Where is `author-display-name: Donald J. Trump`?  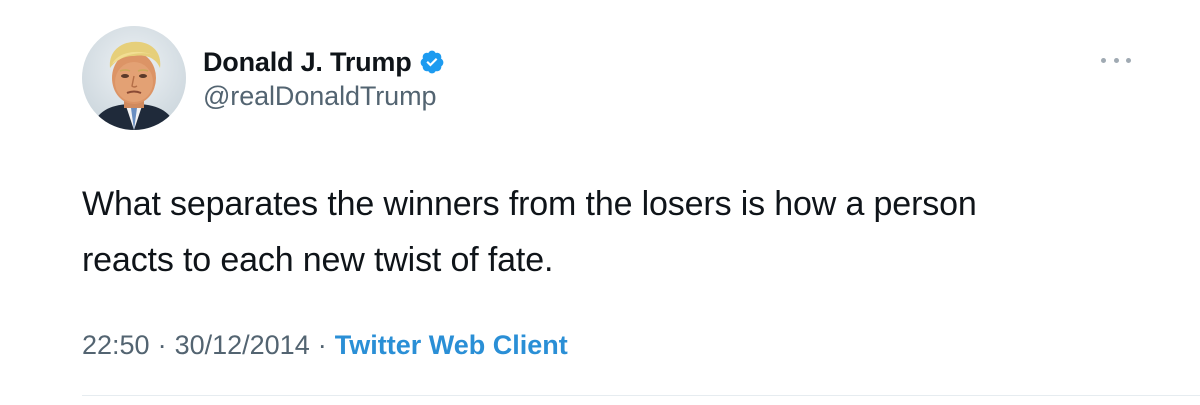
author-display-name: Donald J. Trump is located at coordinates (307, 62).